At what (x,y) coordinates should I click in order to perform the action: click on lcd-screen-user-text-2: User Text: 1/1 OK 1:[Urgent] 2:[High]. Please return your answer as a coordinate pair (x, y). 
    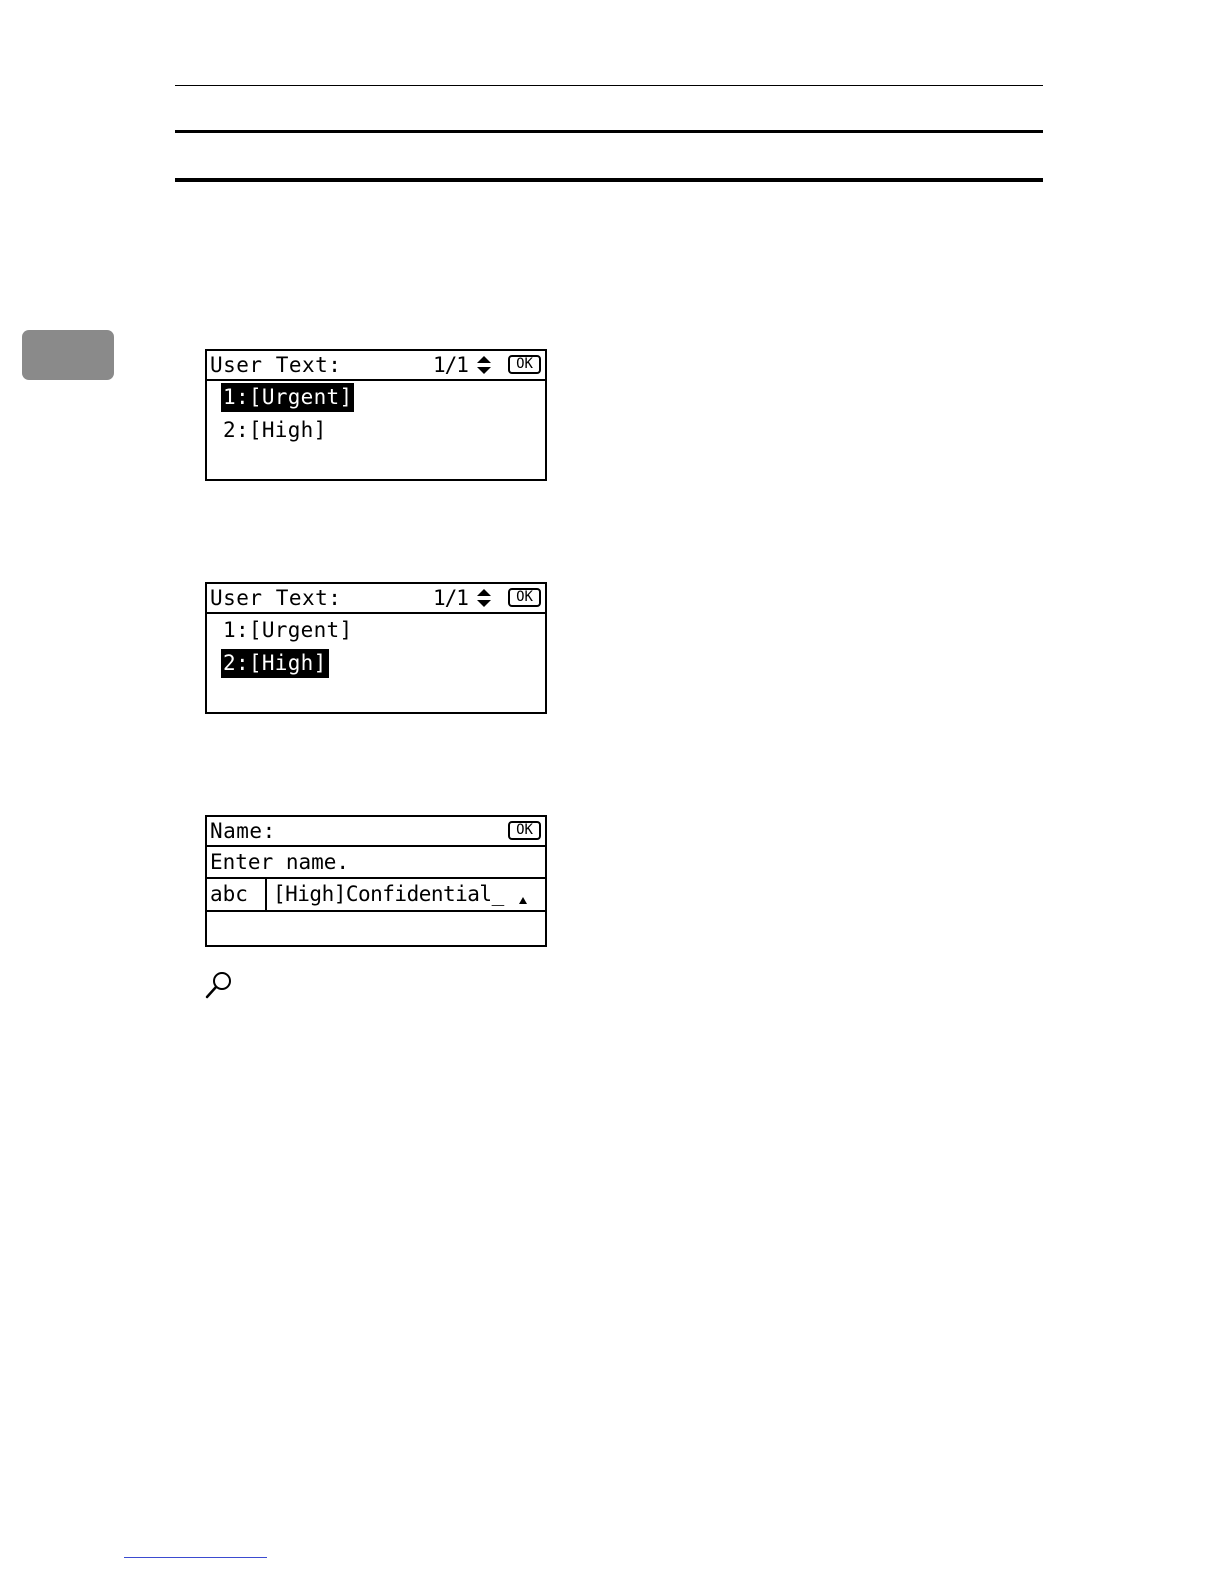
    Looking at the image, I should click on (376, 648).